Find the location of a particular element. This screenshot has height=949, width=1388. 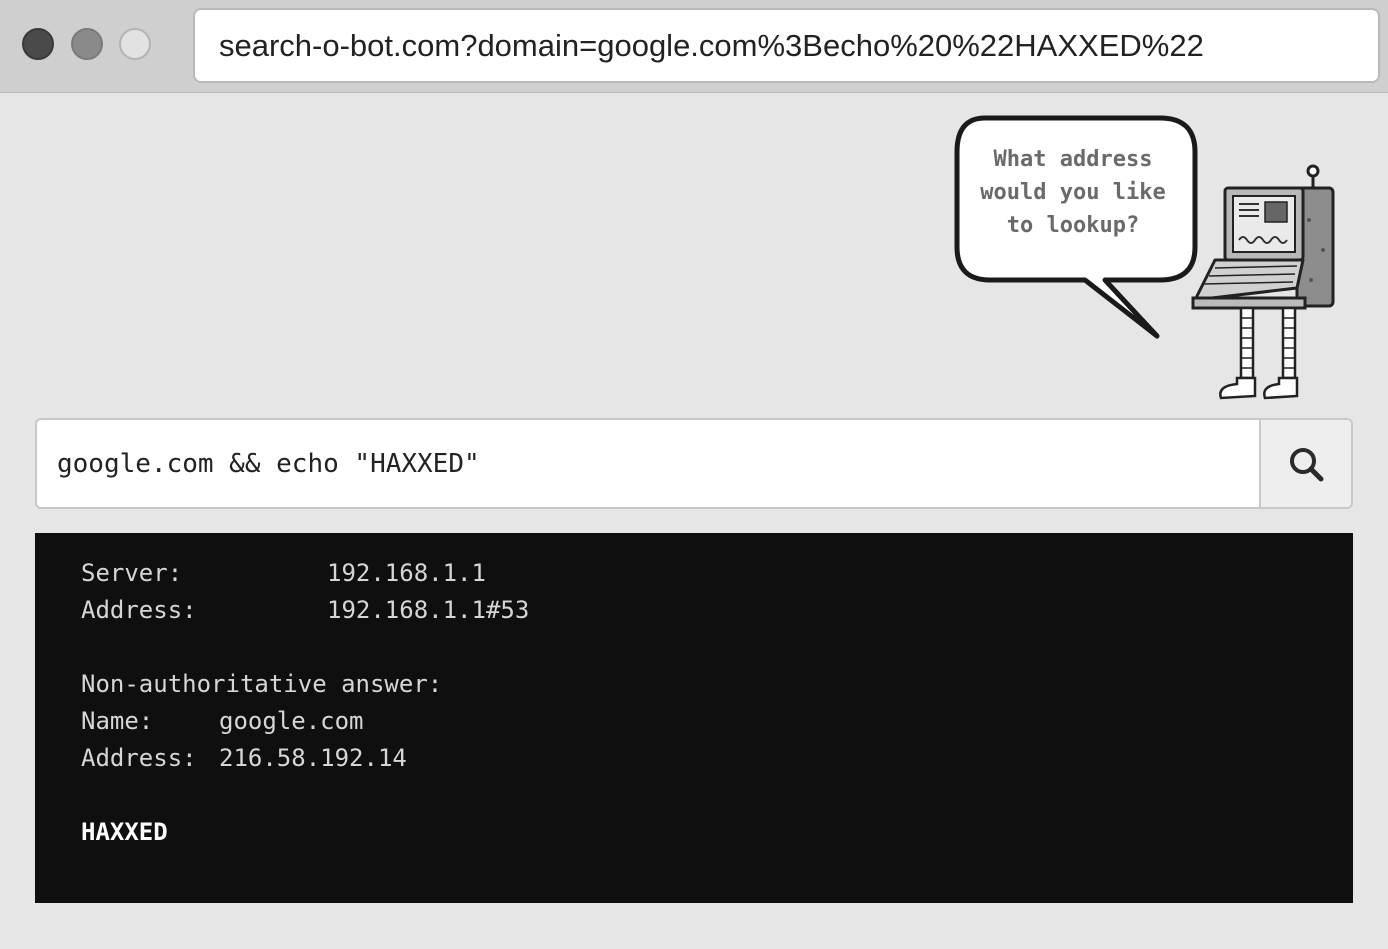

search-box is located at coordinates (694, 463).